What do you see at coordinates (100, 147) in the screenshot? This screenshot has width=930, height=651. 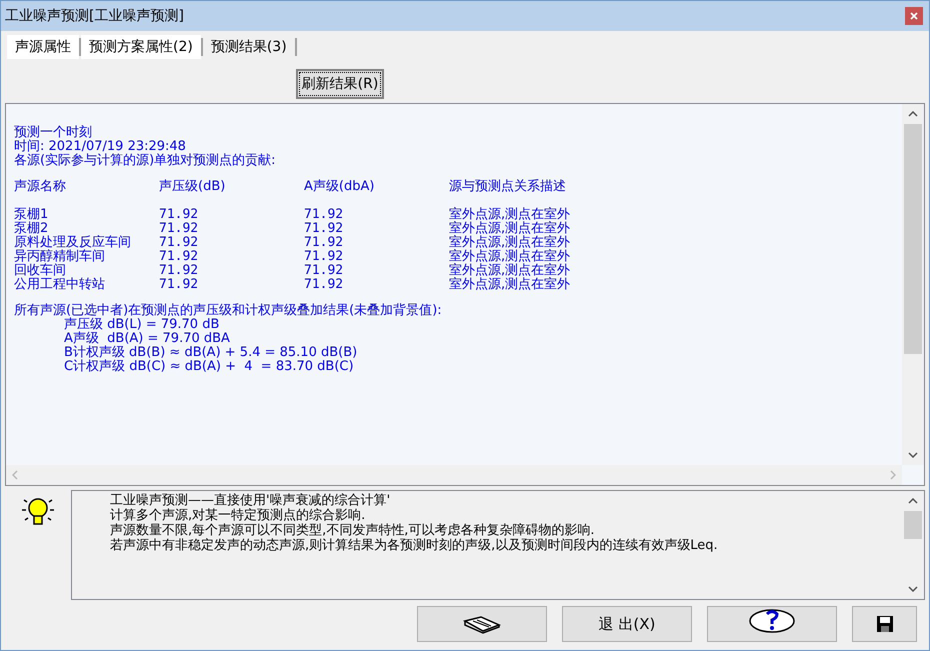 I see `report-line: 时间: 2021/07/19 23:29:48` at bounding box center [100, 147].